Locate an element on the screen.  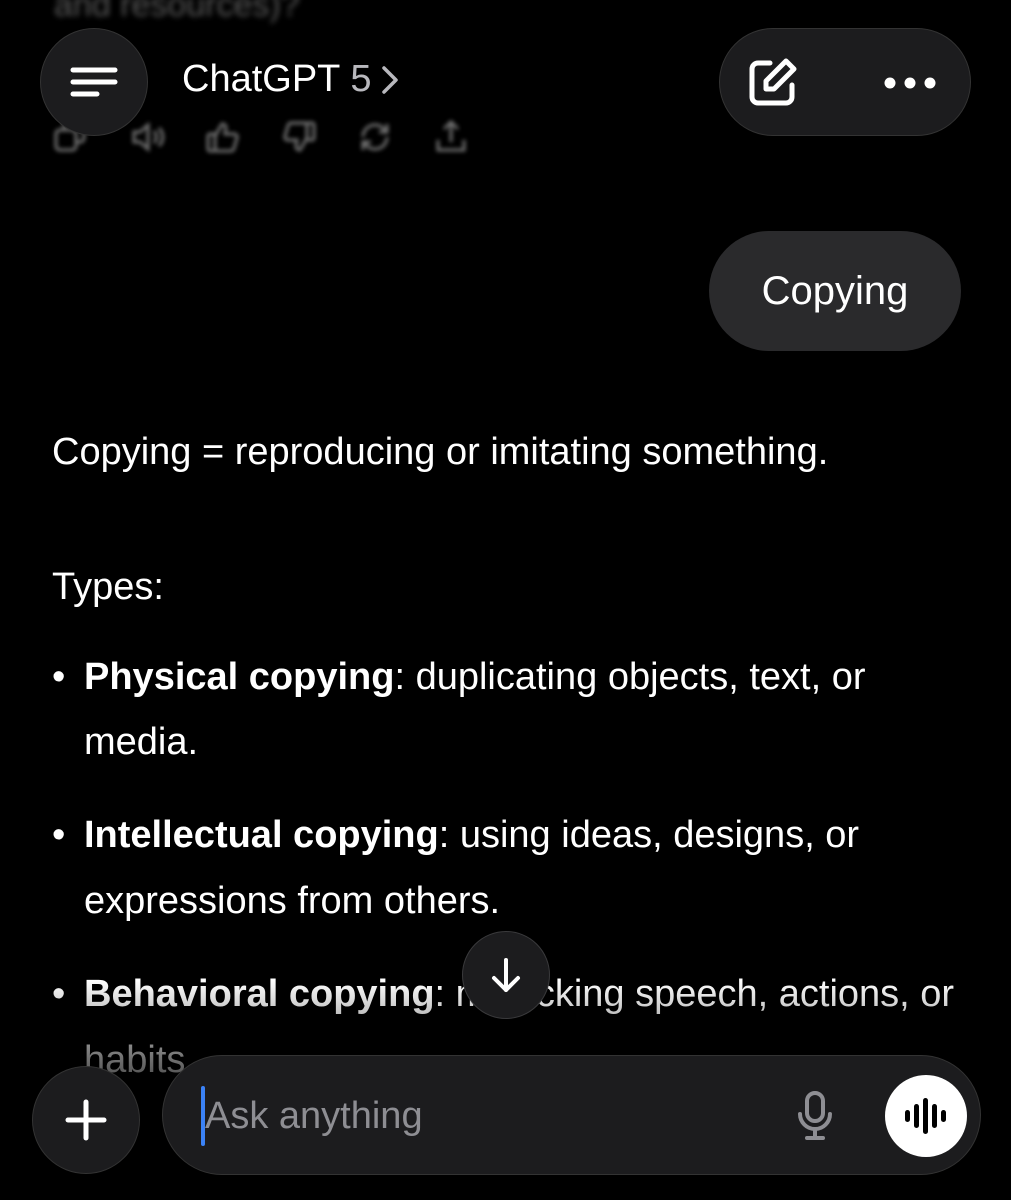
types-heading: Types: is located at coordinates (108, 587).